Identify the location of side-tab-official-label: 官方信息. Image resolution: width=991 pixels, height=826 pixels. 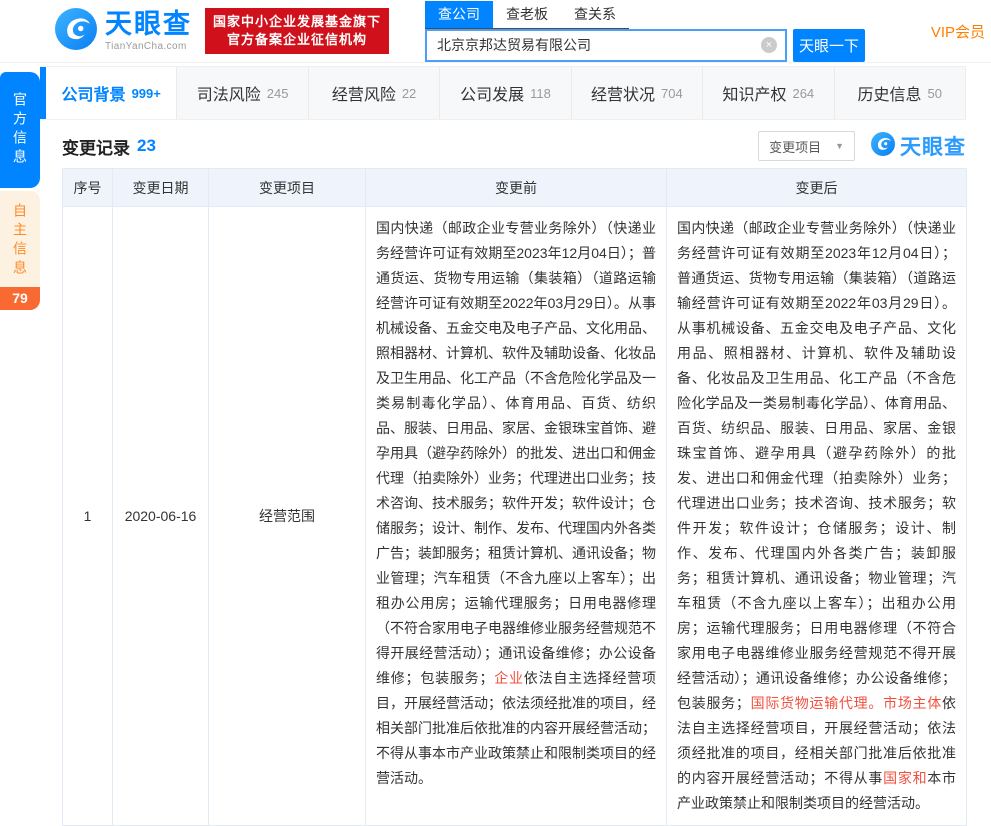
(20, 130).